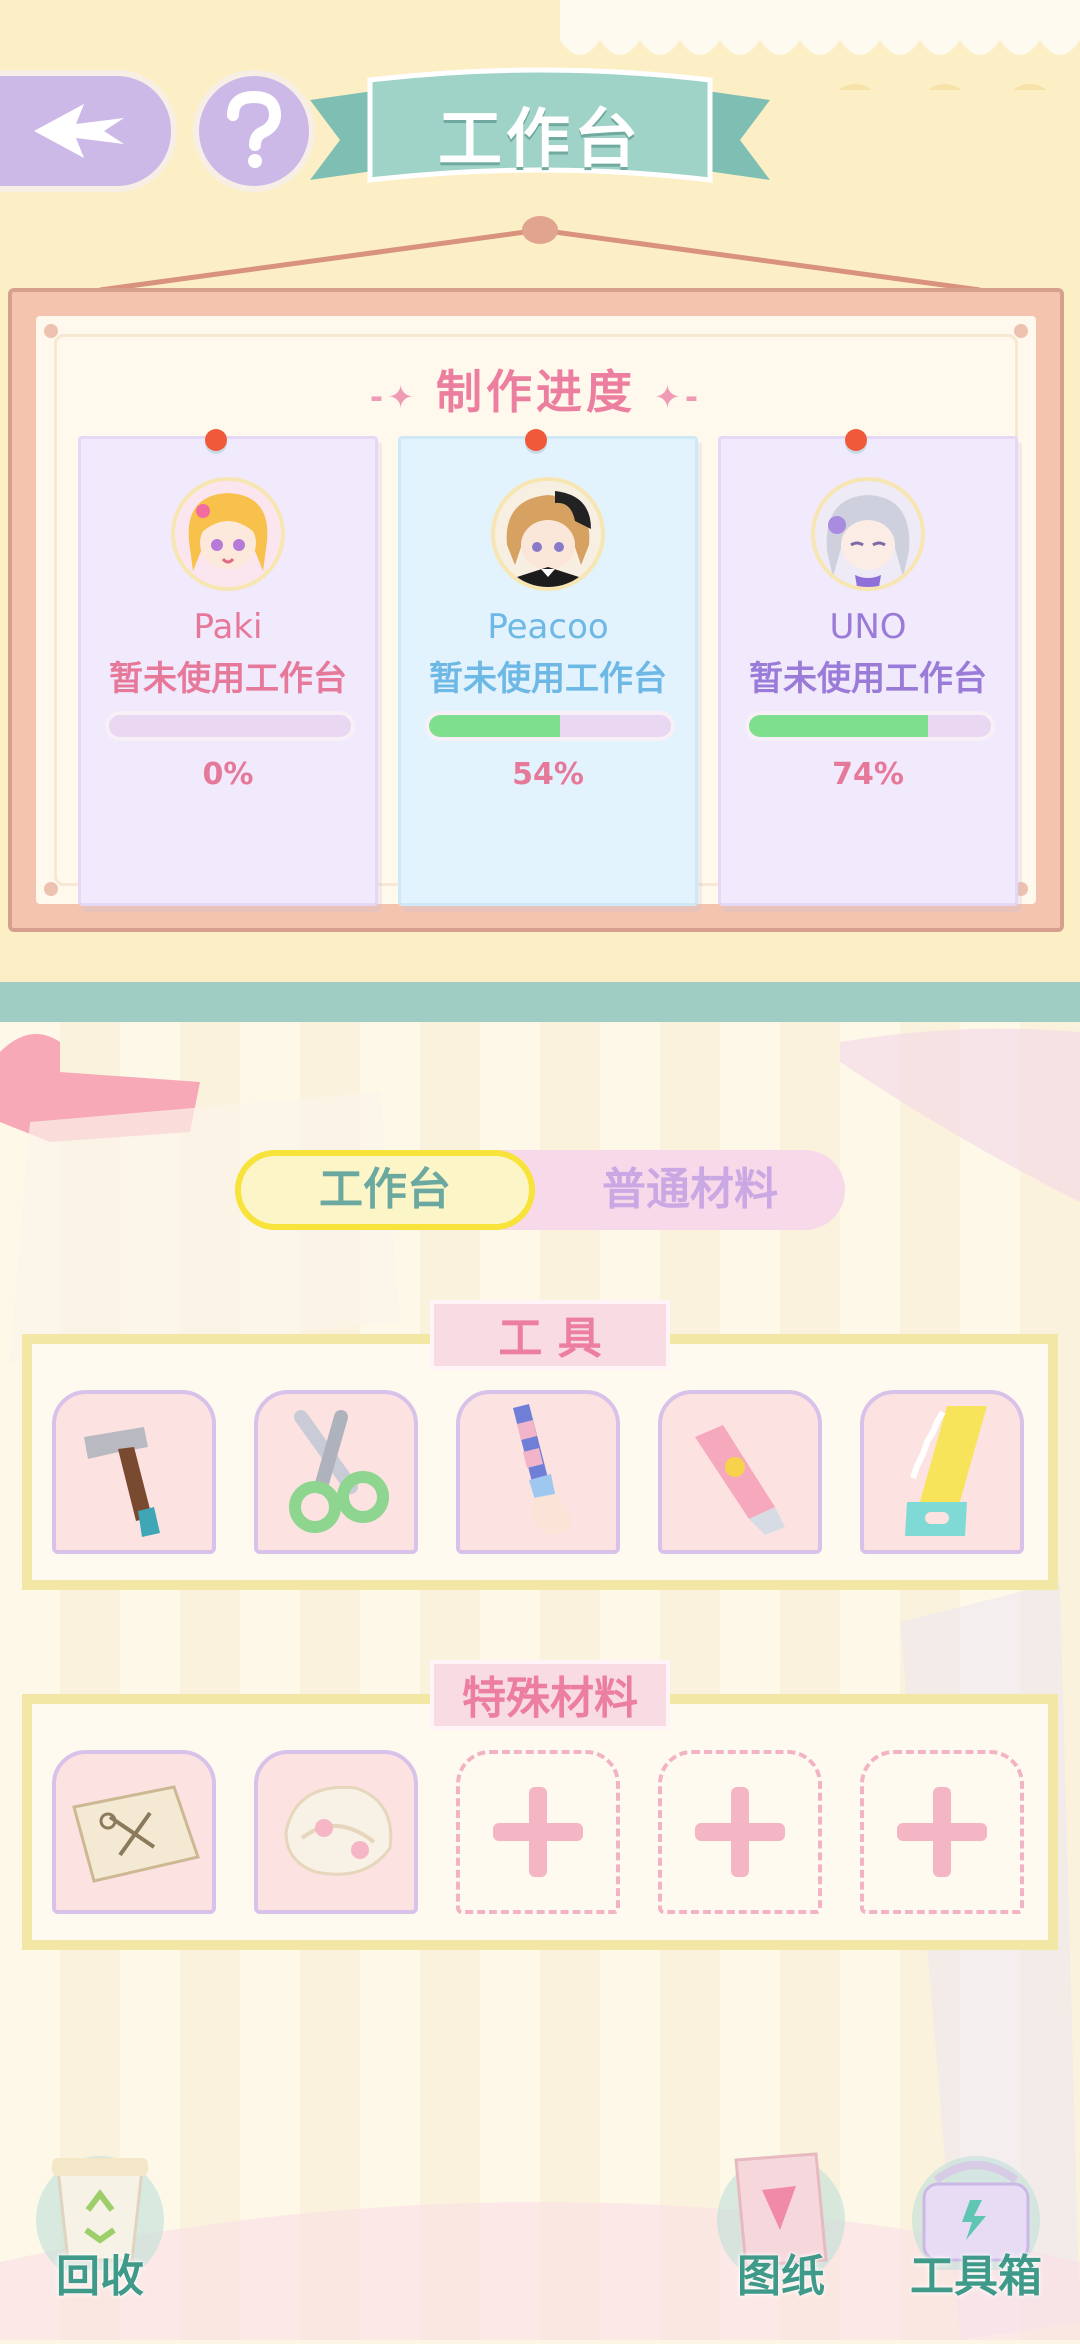 The width and height of the screenshot is (1080, 2344). I want to click on avatar-paki-icon, so click(228, 534).